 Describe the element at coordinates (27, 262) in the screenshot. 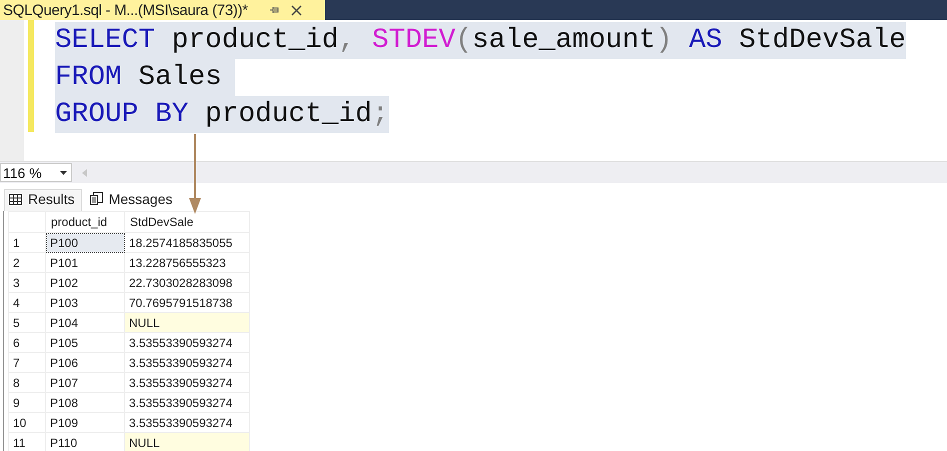

I see `row-number: 2` at that location.